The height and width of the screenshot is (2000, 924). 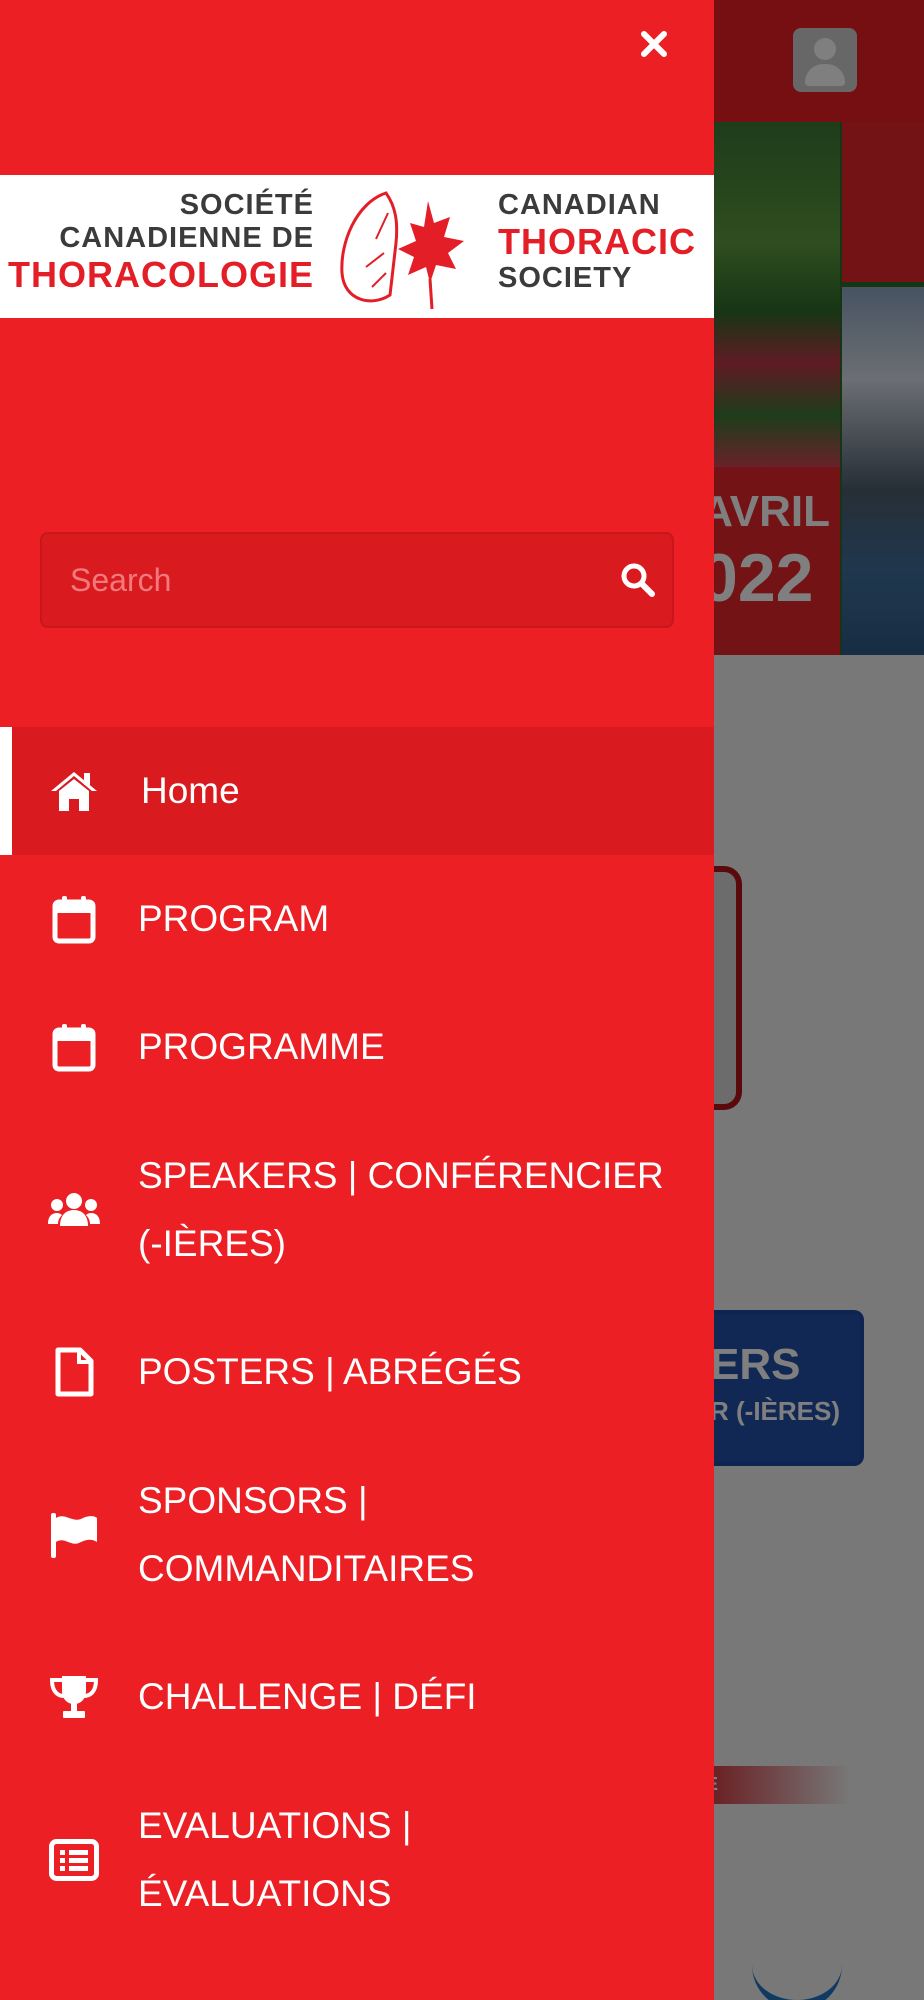 What do you see at coordinates (186, 238) in the screenshot?
I see `logo-fr-line2: CANADIENNE DE` at bounding box center [186, 238].